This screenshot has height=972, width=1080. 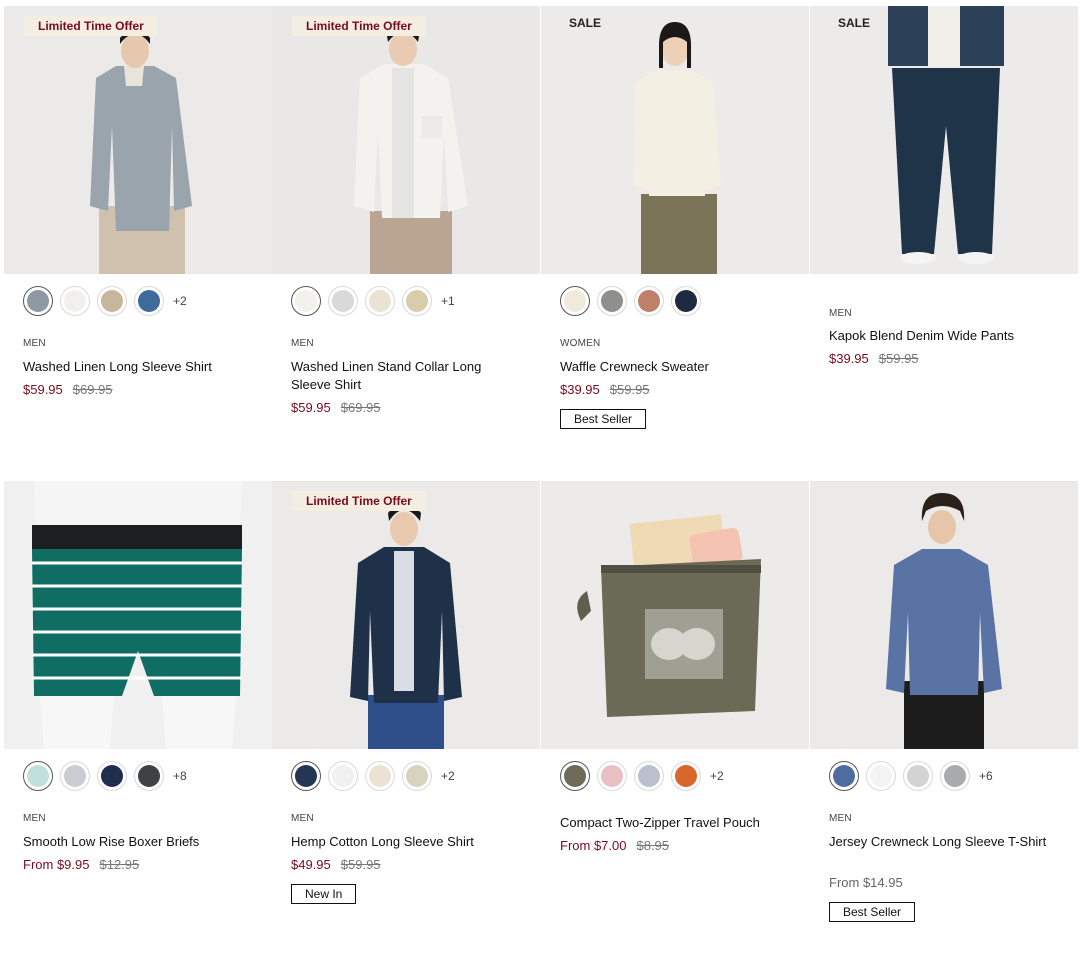 I want to click on color-swatches: +1, so click(x=373, y=301).